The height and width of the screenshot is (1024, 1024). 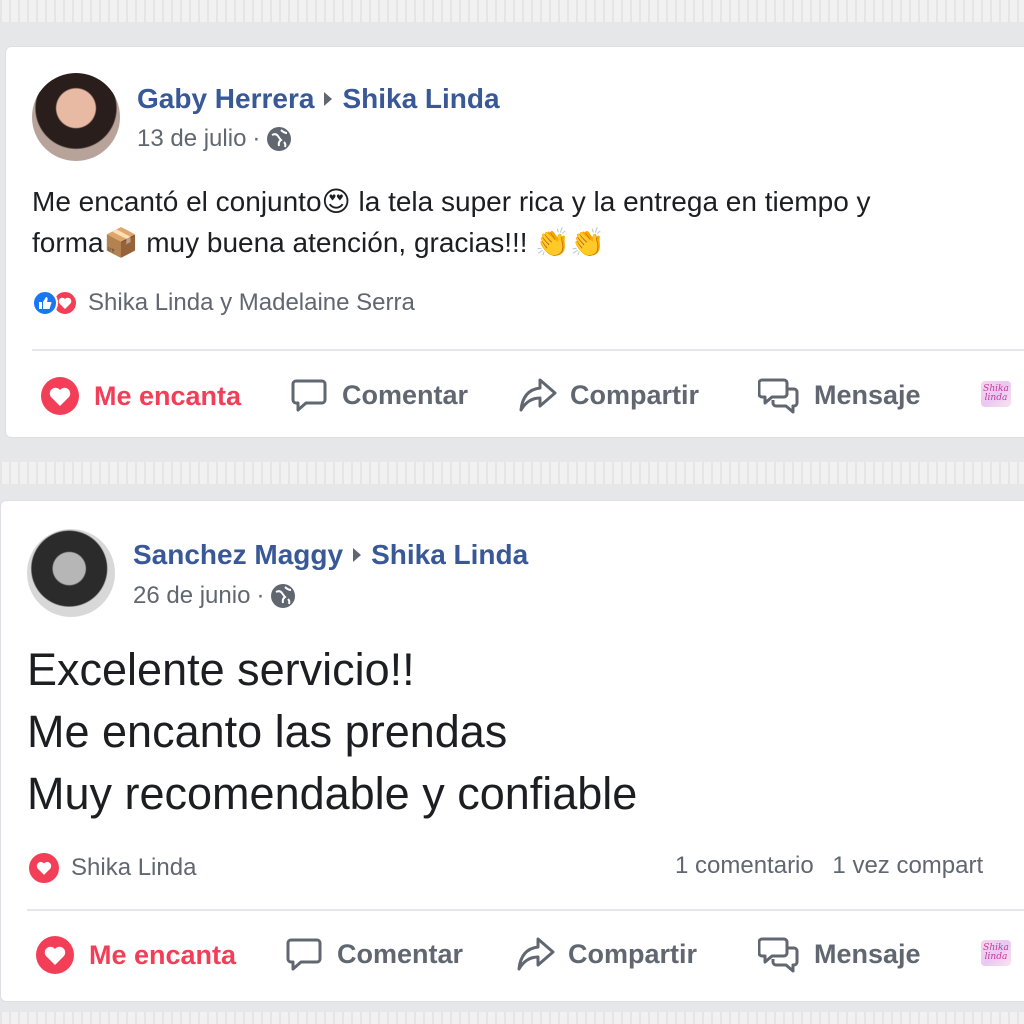 What do you see at coordinates (907, 865) in the screenshot?
I see `shares-count-link: 1 vez compart` at bounding box center [907, 865].